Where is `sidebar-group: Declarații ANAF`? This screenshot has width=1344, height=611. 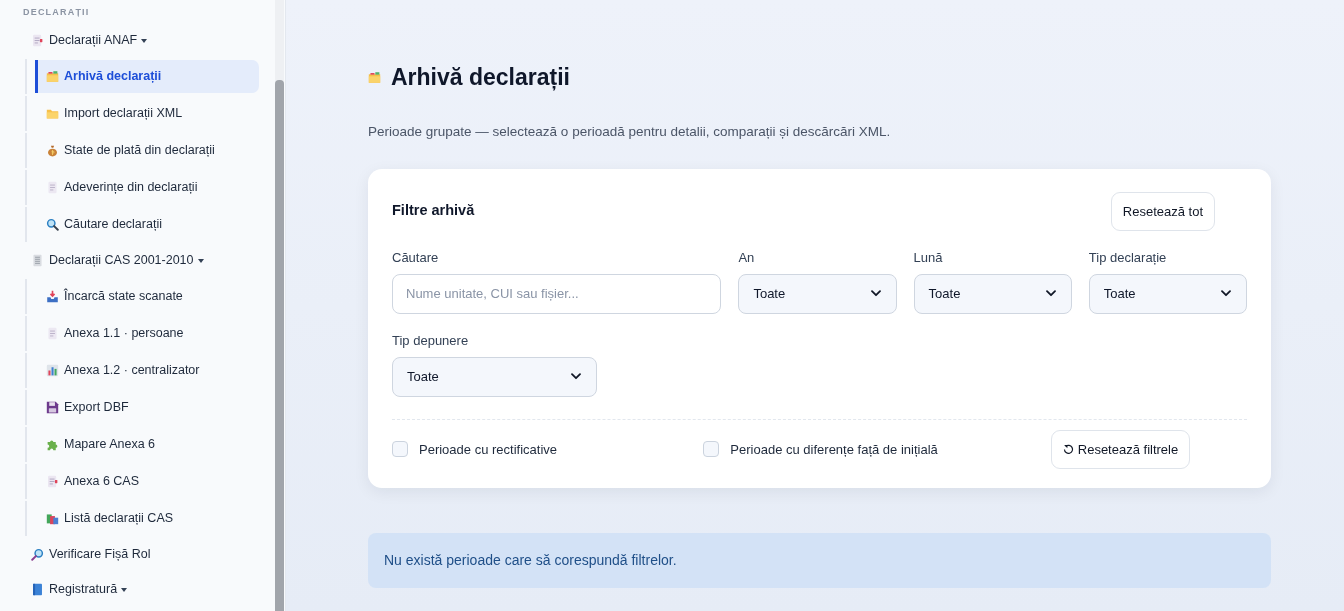 sidebar-group: Declarații ANAF is located at coordinates (129, 40).